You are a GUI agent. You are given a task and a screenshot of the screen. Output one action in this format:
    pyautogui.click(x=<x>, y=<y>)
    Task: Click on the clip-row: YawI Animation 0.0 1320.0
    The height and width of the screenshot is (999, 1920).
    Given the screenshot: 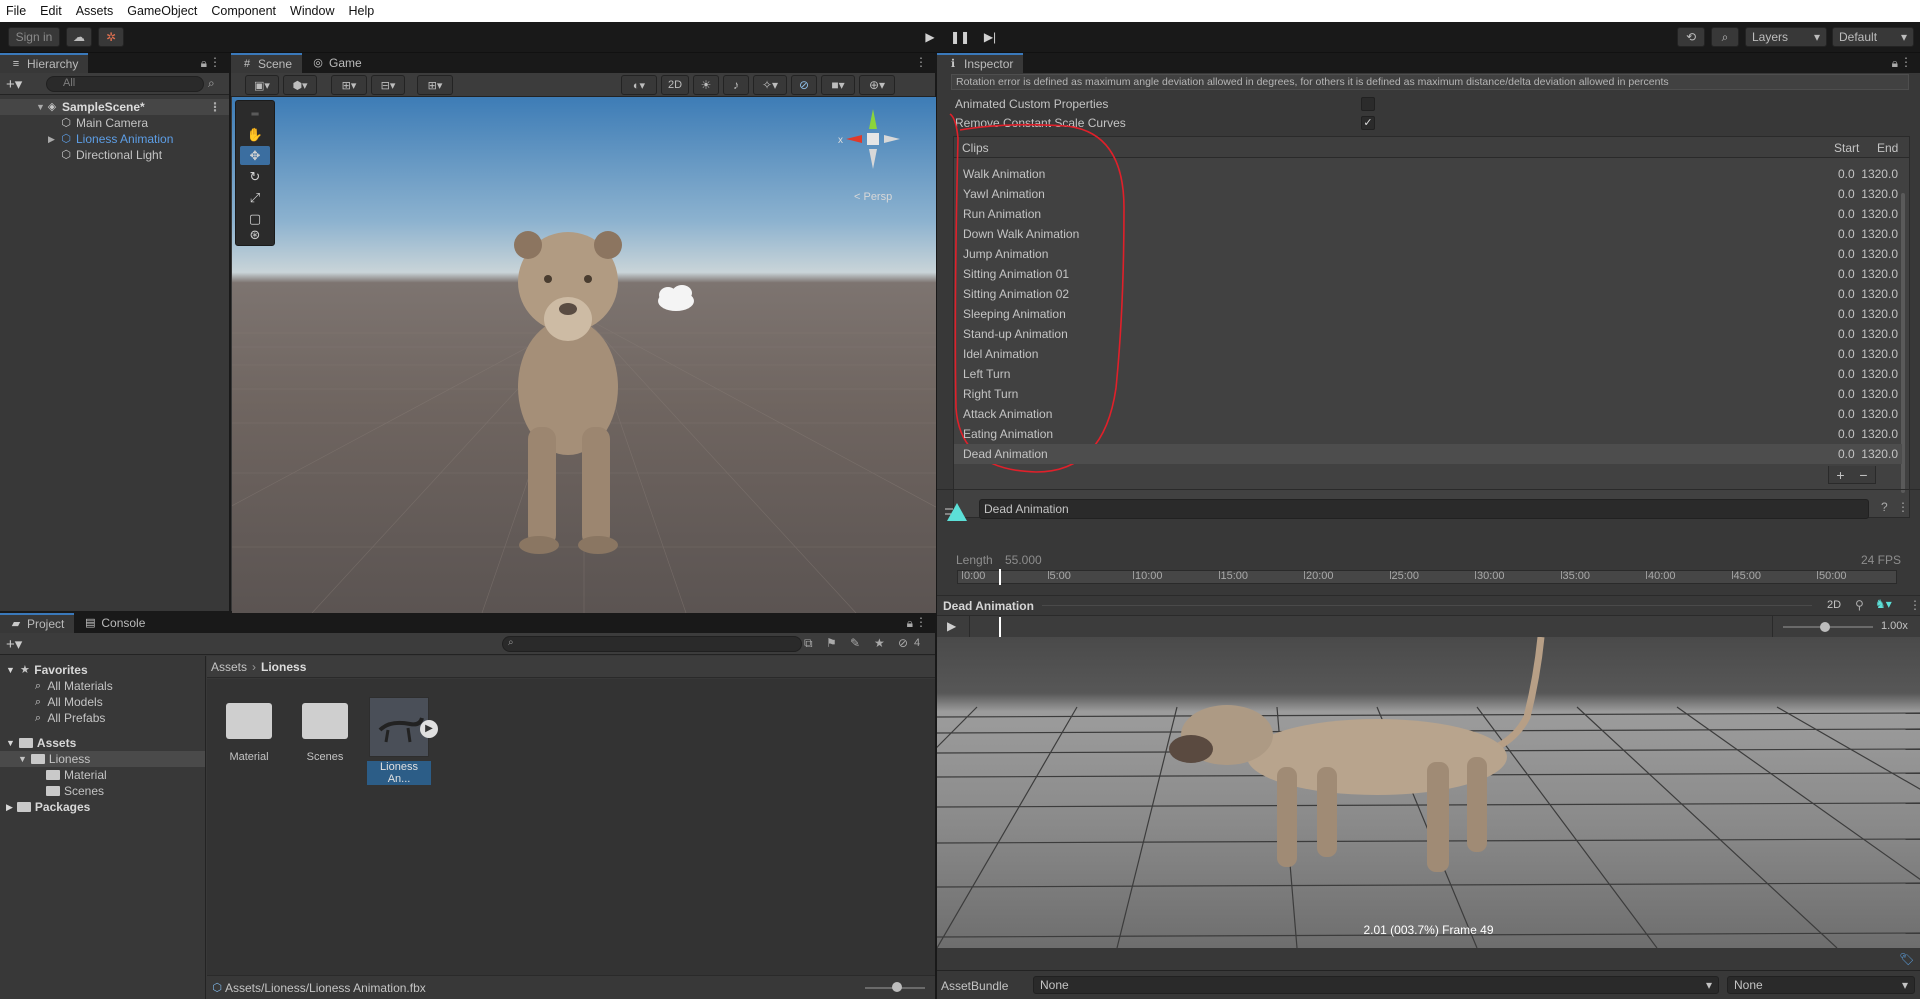 What is the action you would take?
    pyautogui.click(x=1428, y=194)
    